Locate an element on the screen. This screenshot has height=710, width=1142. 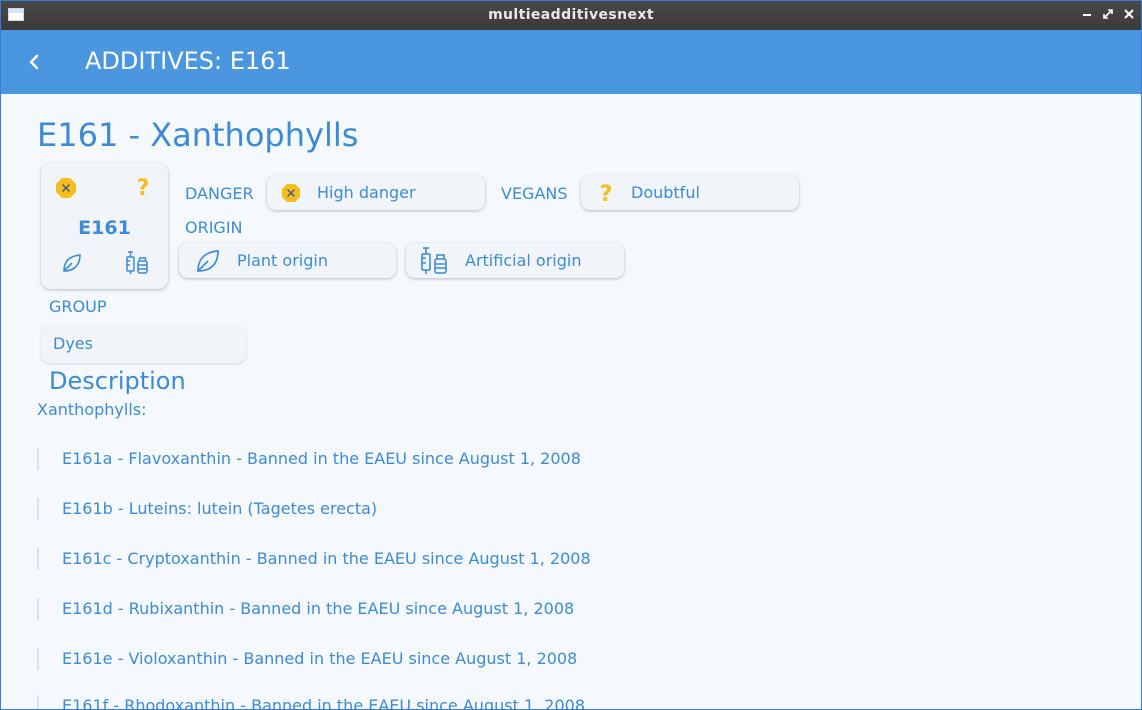
description-list-item: E161b - Luteins: lutein (Tagetes erecta) is located at coordinates (207, 509).